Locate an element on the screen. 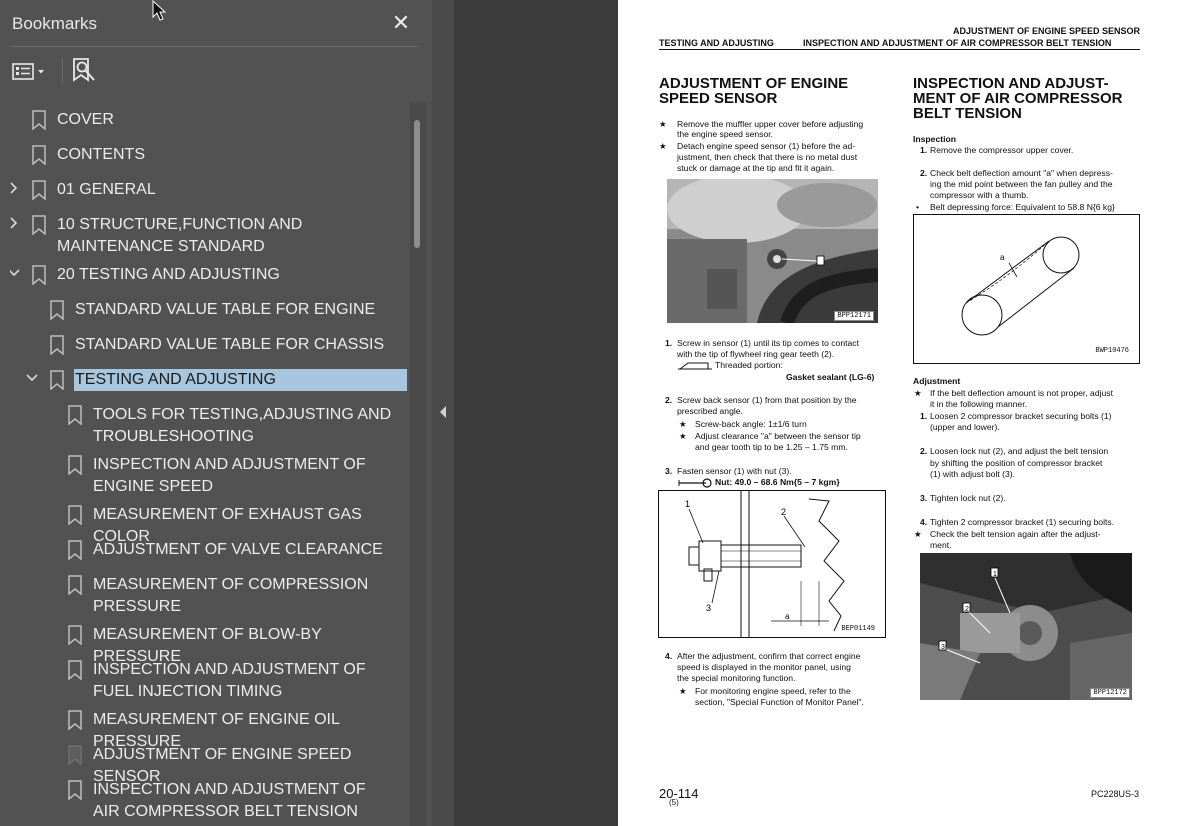 Image resolution: width=1200 pixels, height=826 pixels. left-title-line2: SPEED SENSOR is located at coordinates (718, 98).